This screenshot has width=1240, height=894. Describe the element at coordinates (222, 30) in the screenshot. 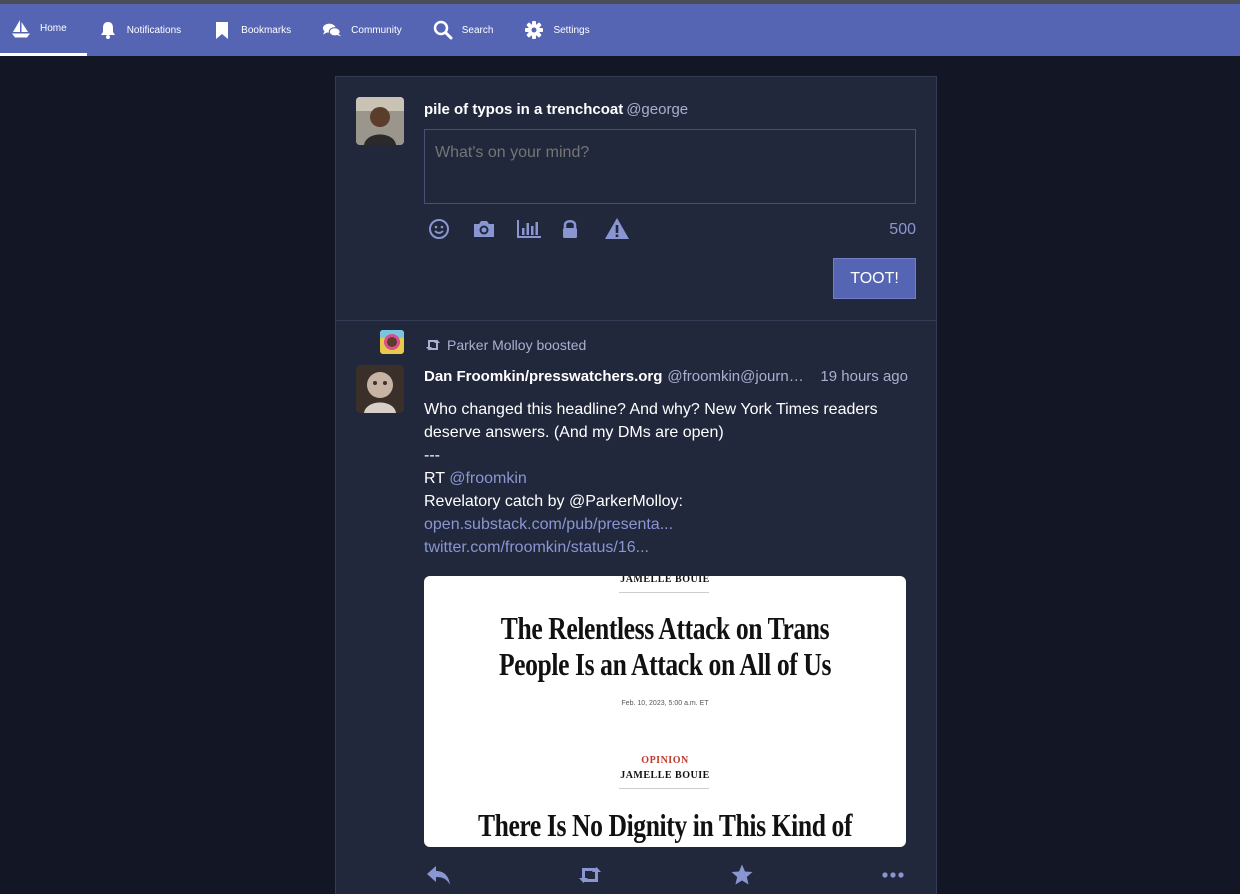

I see `bookmark-icon` at that location.